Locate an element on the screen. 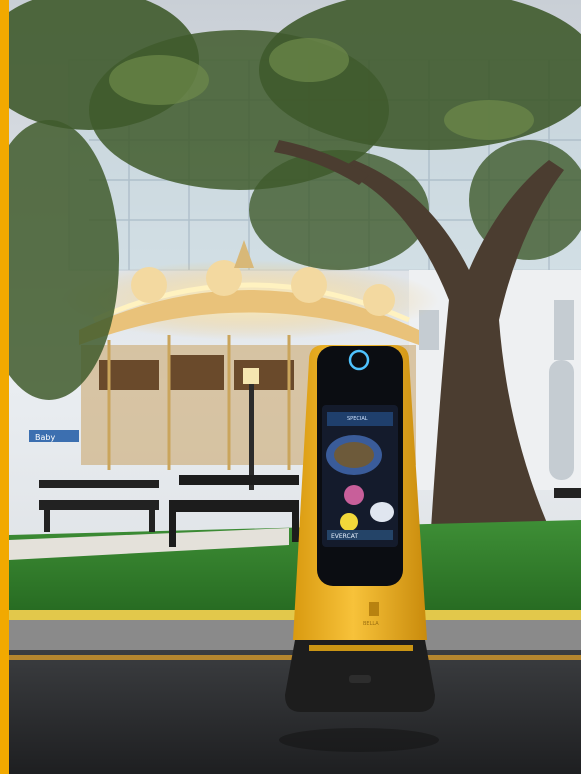 The width and height of the screenshot is (581, 774). robot-screen-header: SPECIAL is located at coordinates (357, 419).